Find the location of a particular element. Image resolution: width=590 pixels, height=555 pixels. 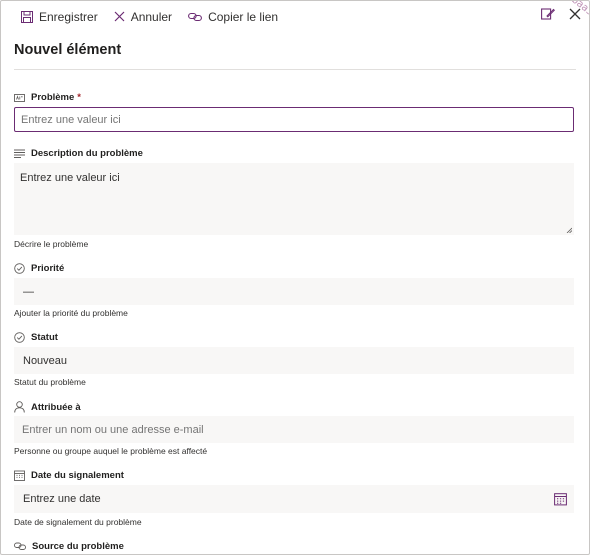

field-label-statut: Statut is located at coordinates (36, 337).